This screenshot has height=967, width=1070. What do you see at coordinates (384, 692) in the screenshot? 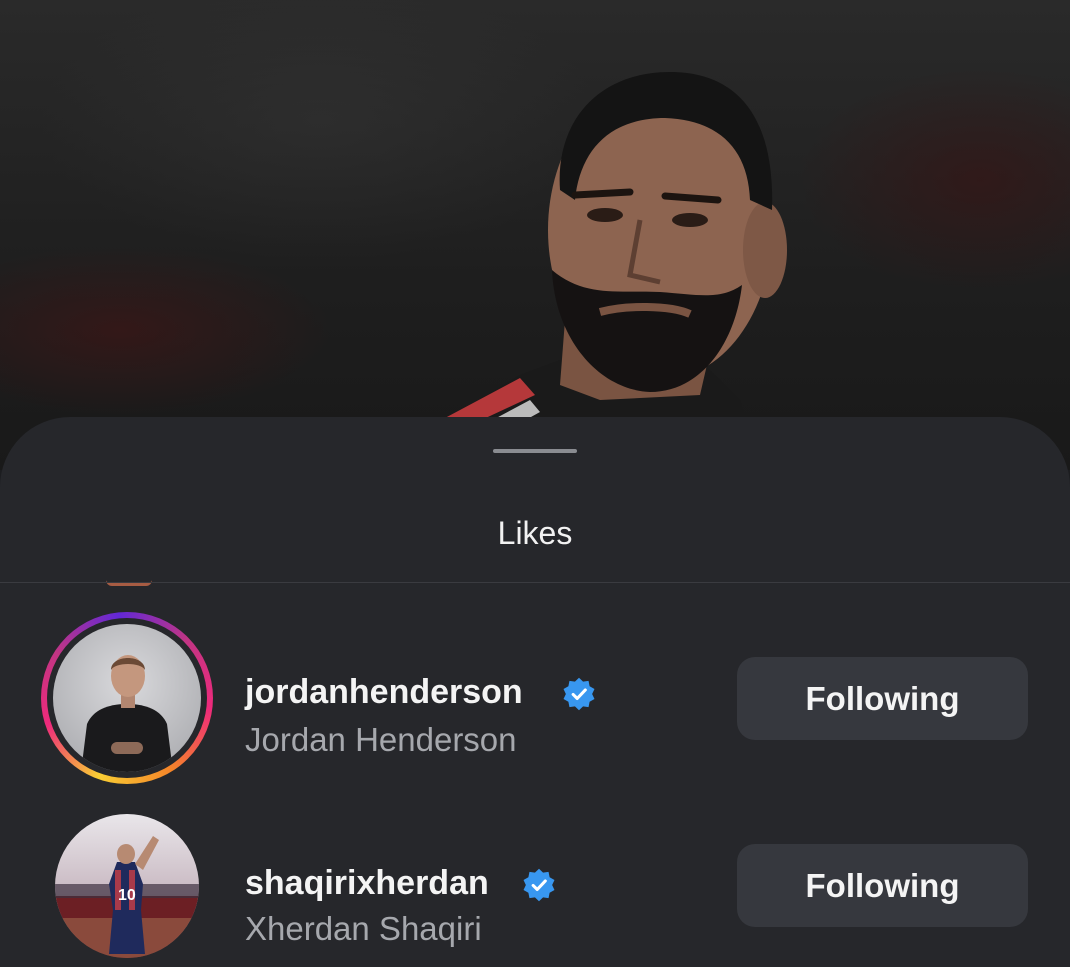
I see `username: jordanhenderson` at bounding box center [384, 692].